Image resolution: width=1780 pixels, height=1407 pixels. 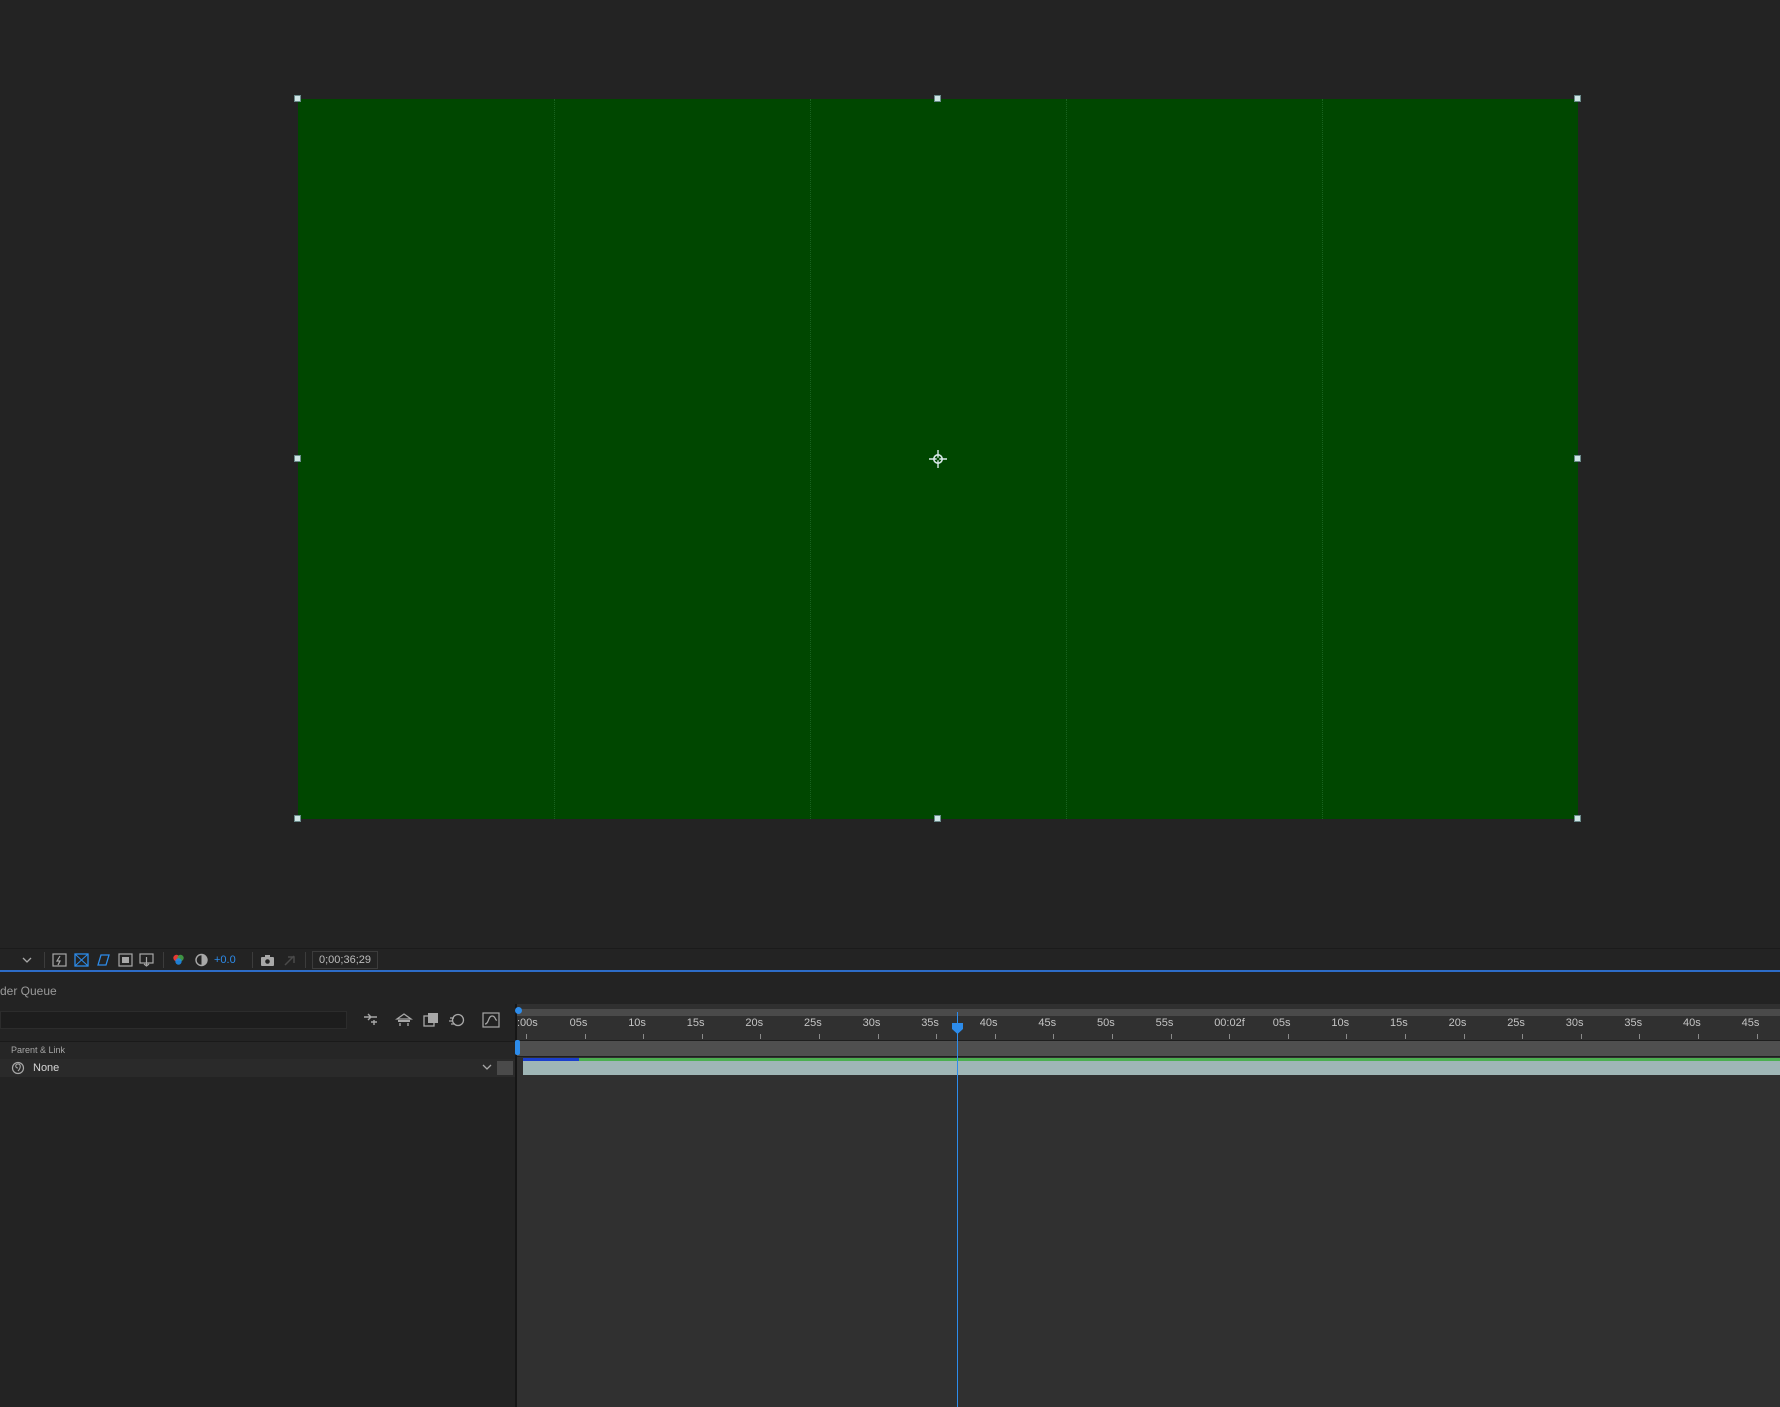 What do you see at coordinates (263, 1068) in the screenshot?
I see `parent-dropdown: None` at bounding box center [263, 1068].